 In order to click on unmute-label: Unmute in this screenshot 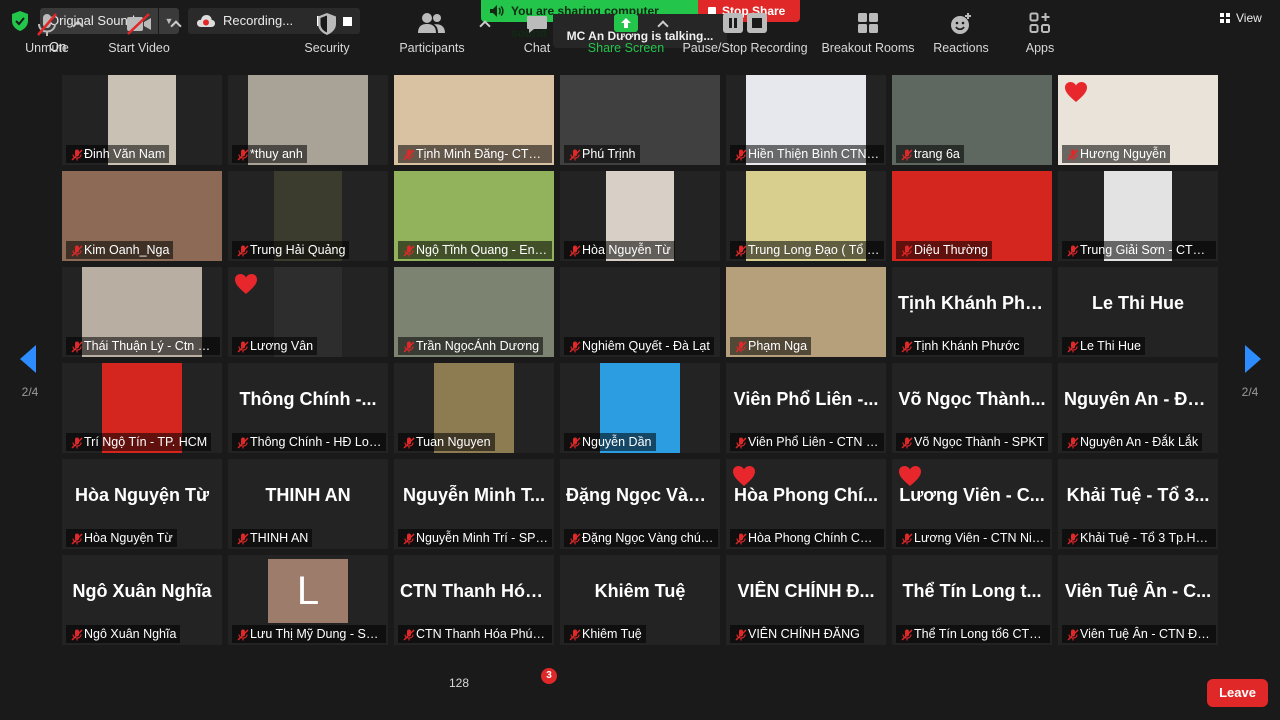, I will do `click(47, 48)`.